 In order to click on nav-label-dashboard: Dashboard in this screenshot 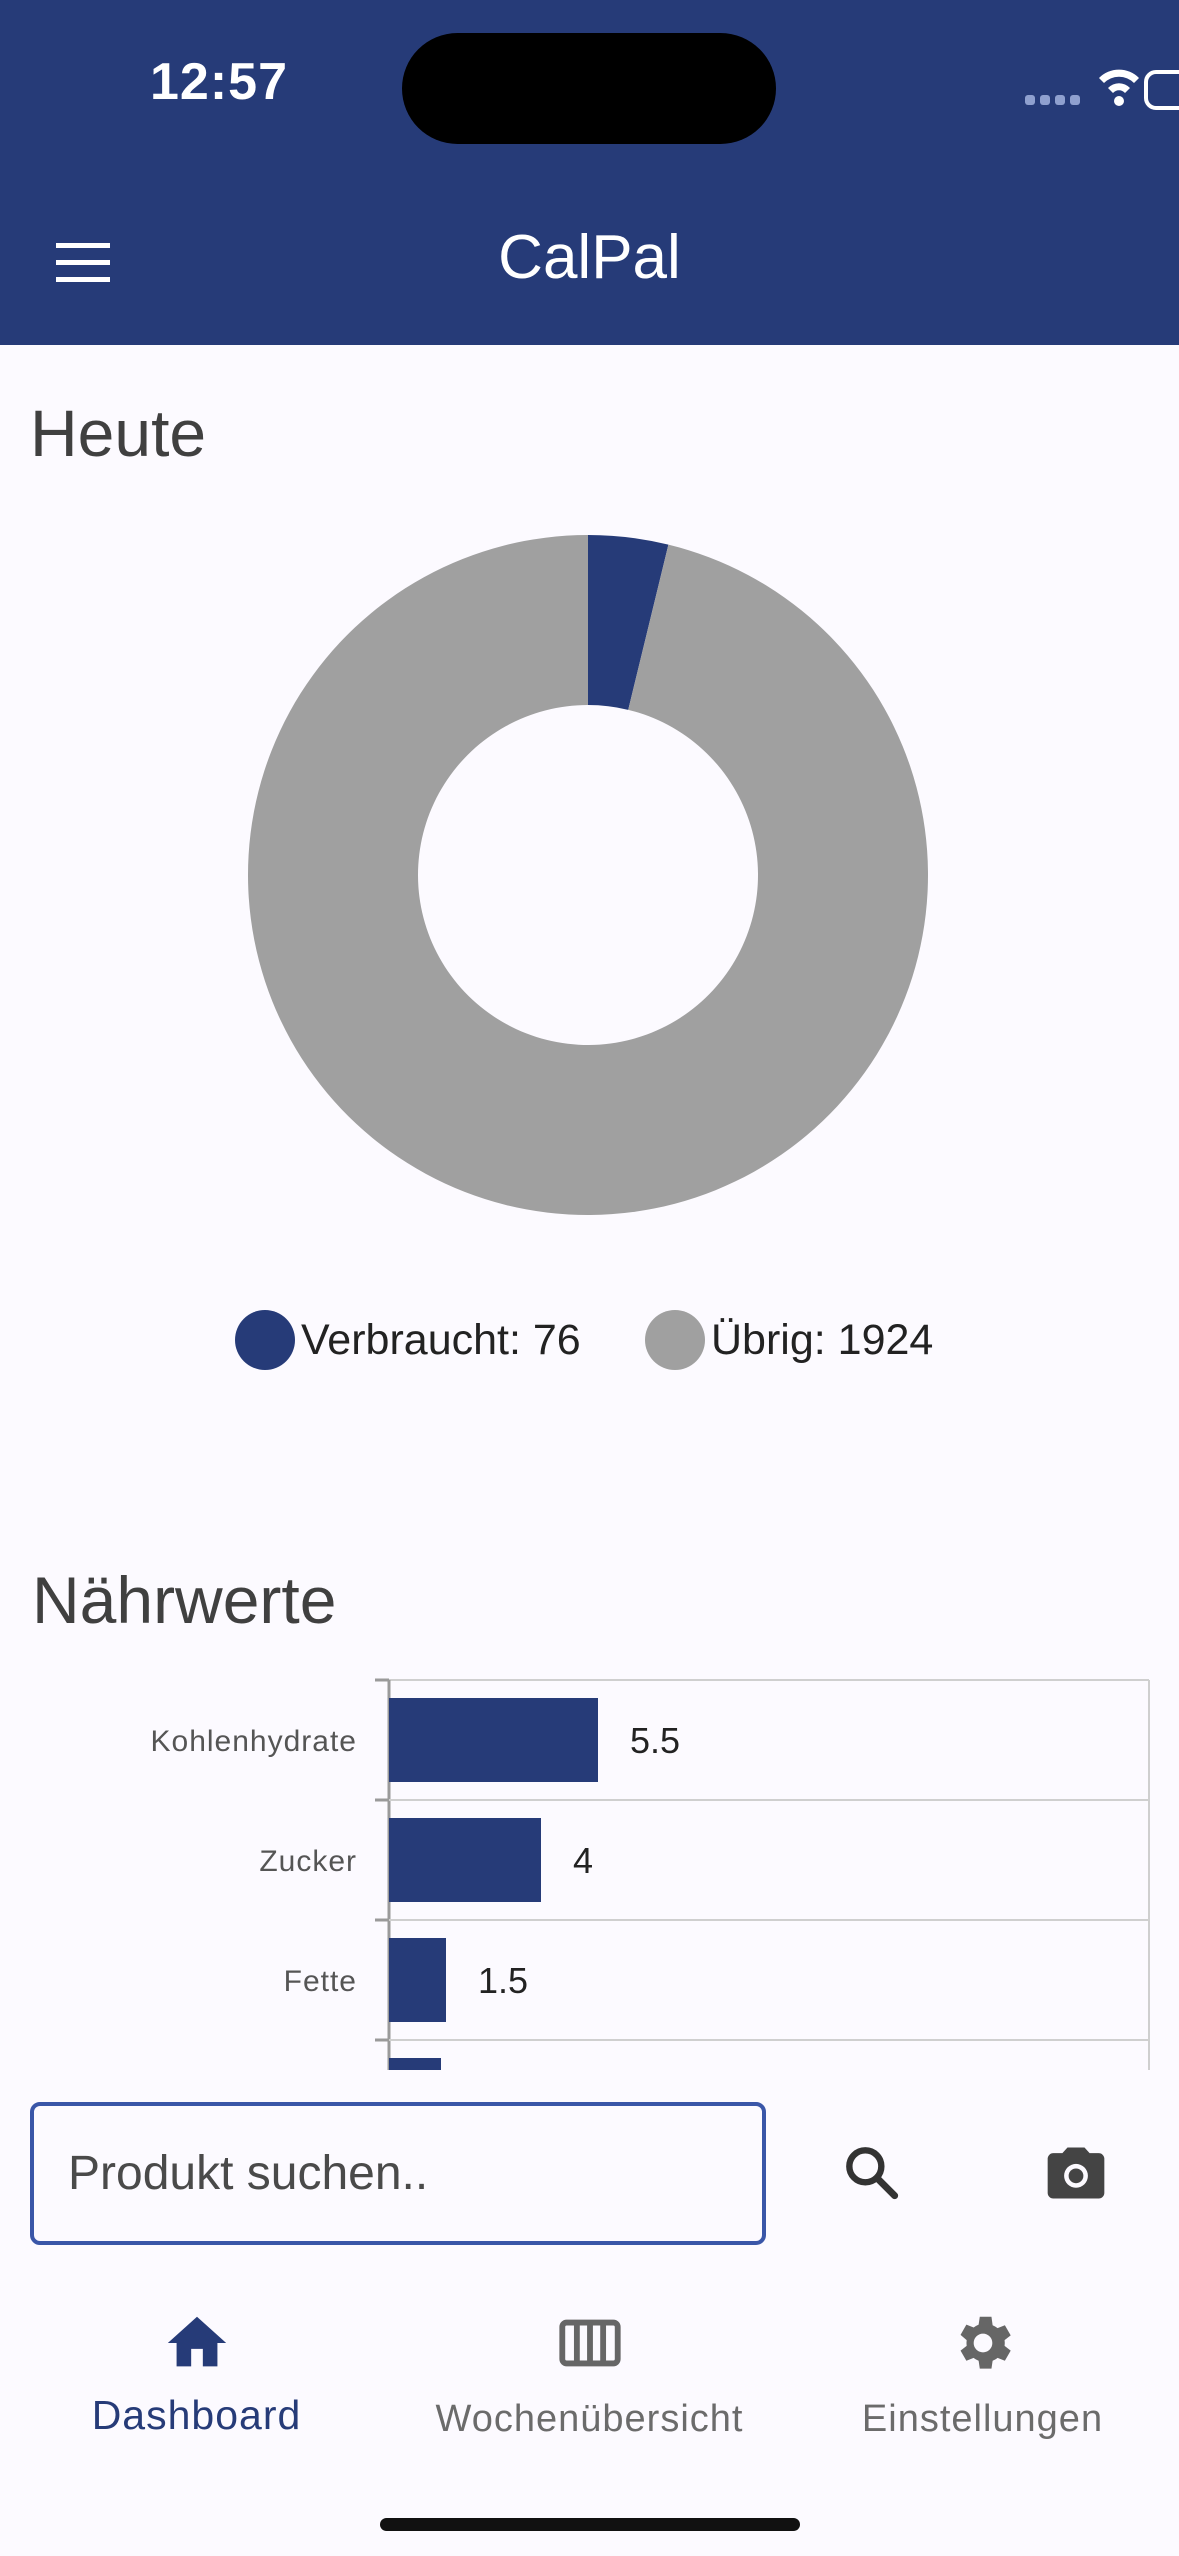, I will do `click(196, 2415)`.